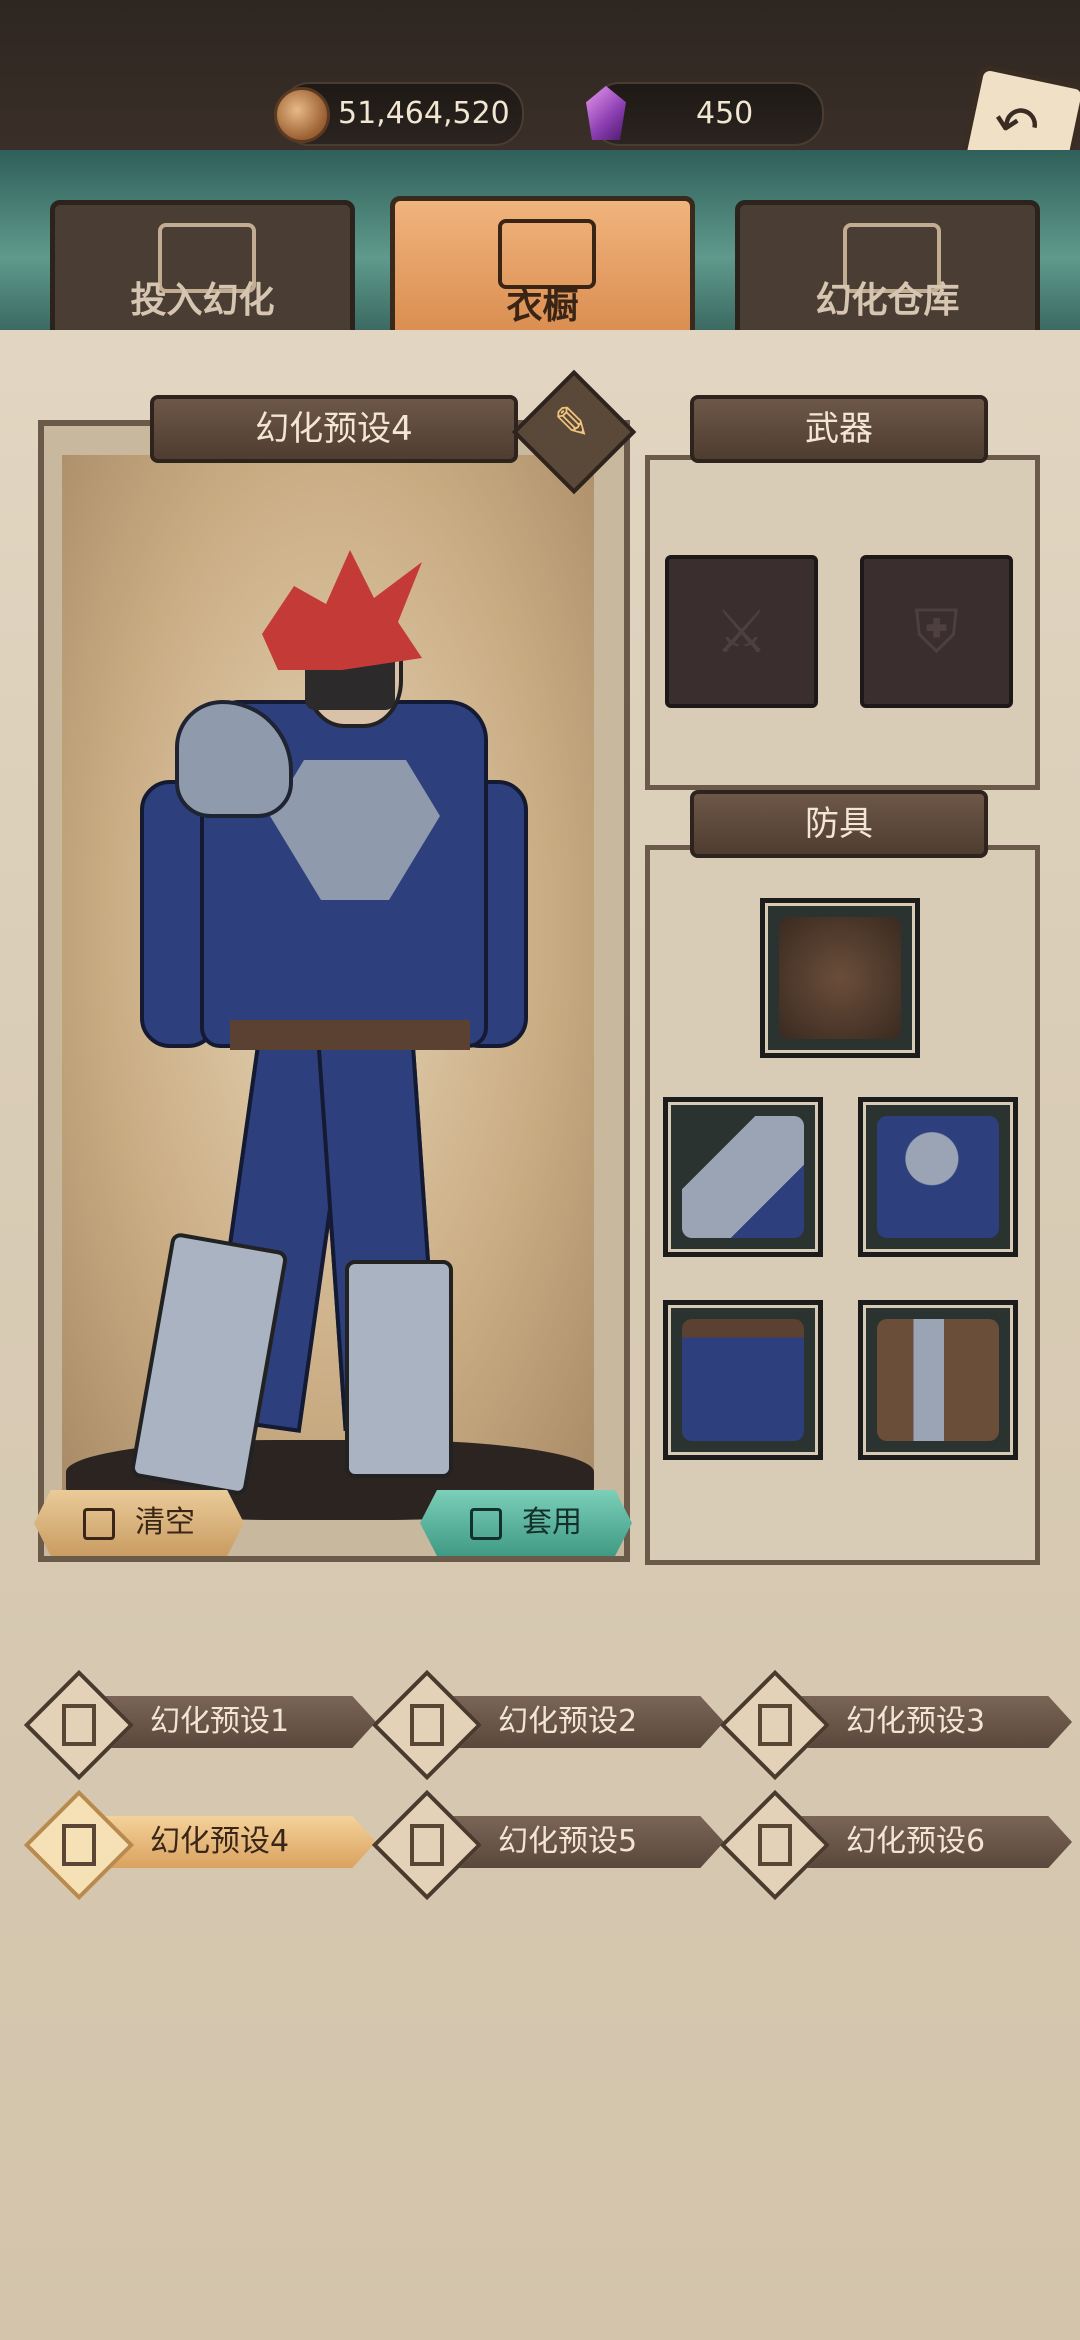 The width and height of the screenshot is (1080, 2340). I want to click on preset-button-2: 幻化预设2, so click(549, 1725).